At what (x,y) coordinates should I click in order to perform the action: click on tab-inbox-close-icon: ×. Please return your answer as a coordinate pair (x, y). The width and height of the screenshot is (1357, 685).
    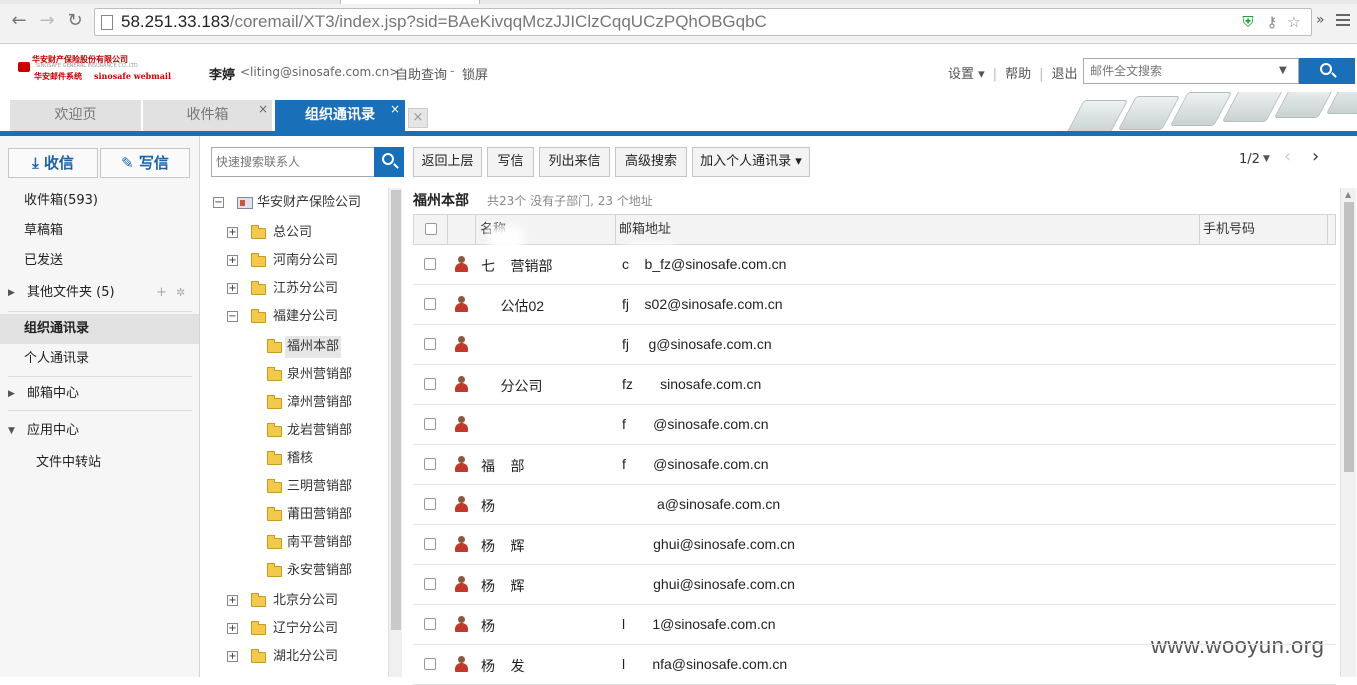
    Looking at the image, I should click on (263, 109).